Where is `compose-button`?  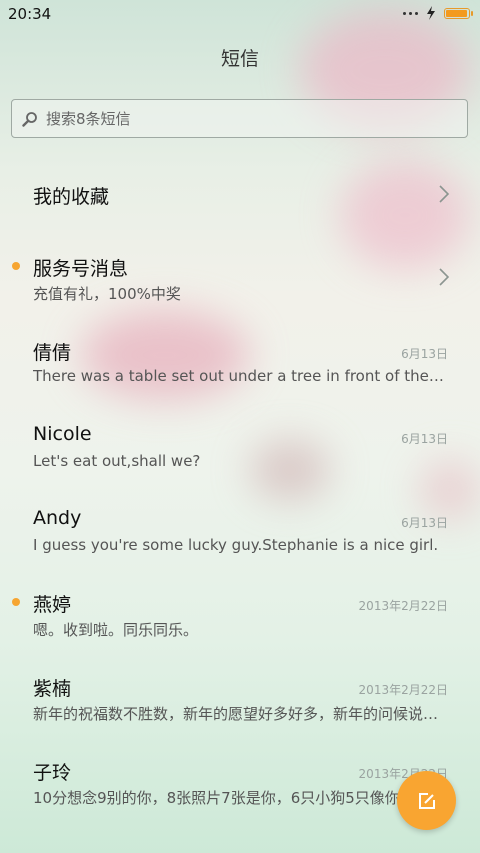
compose-button is located at coordinates (426, 800).